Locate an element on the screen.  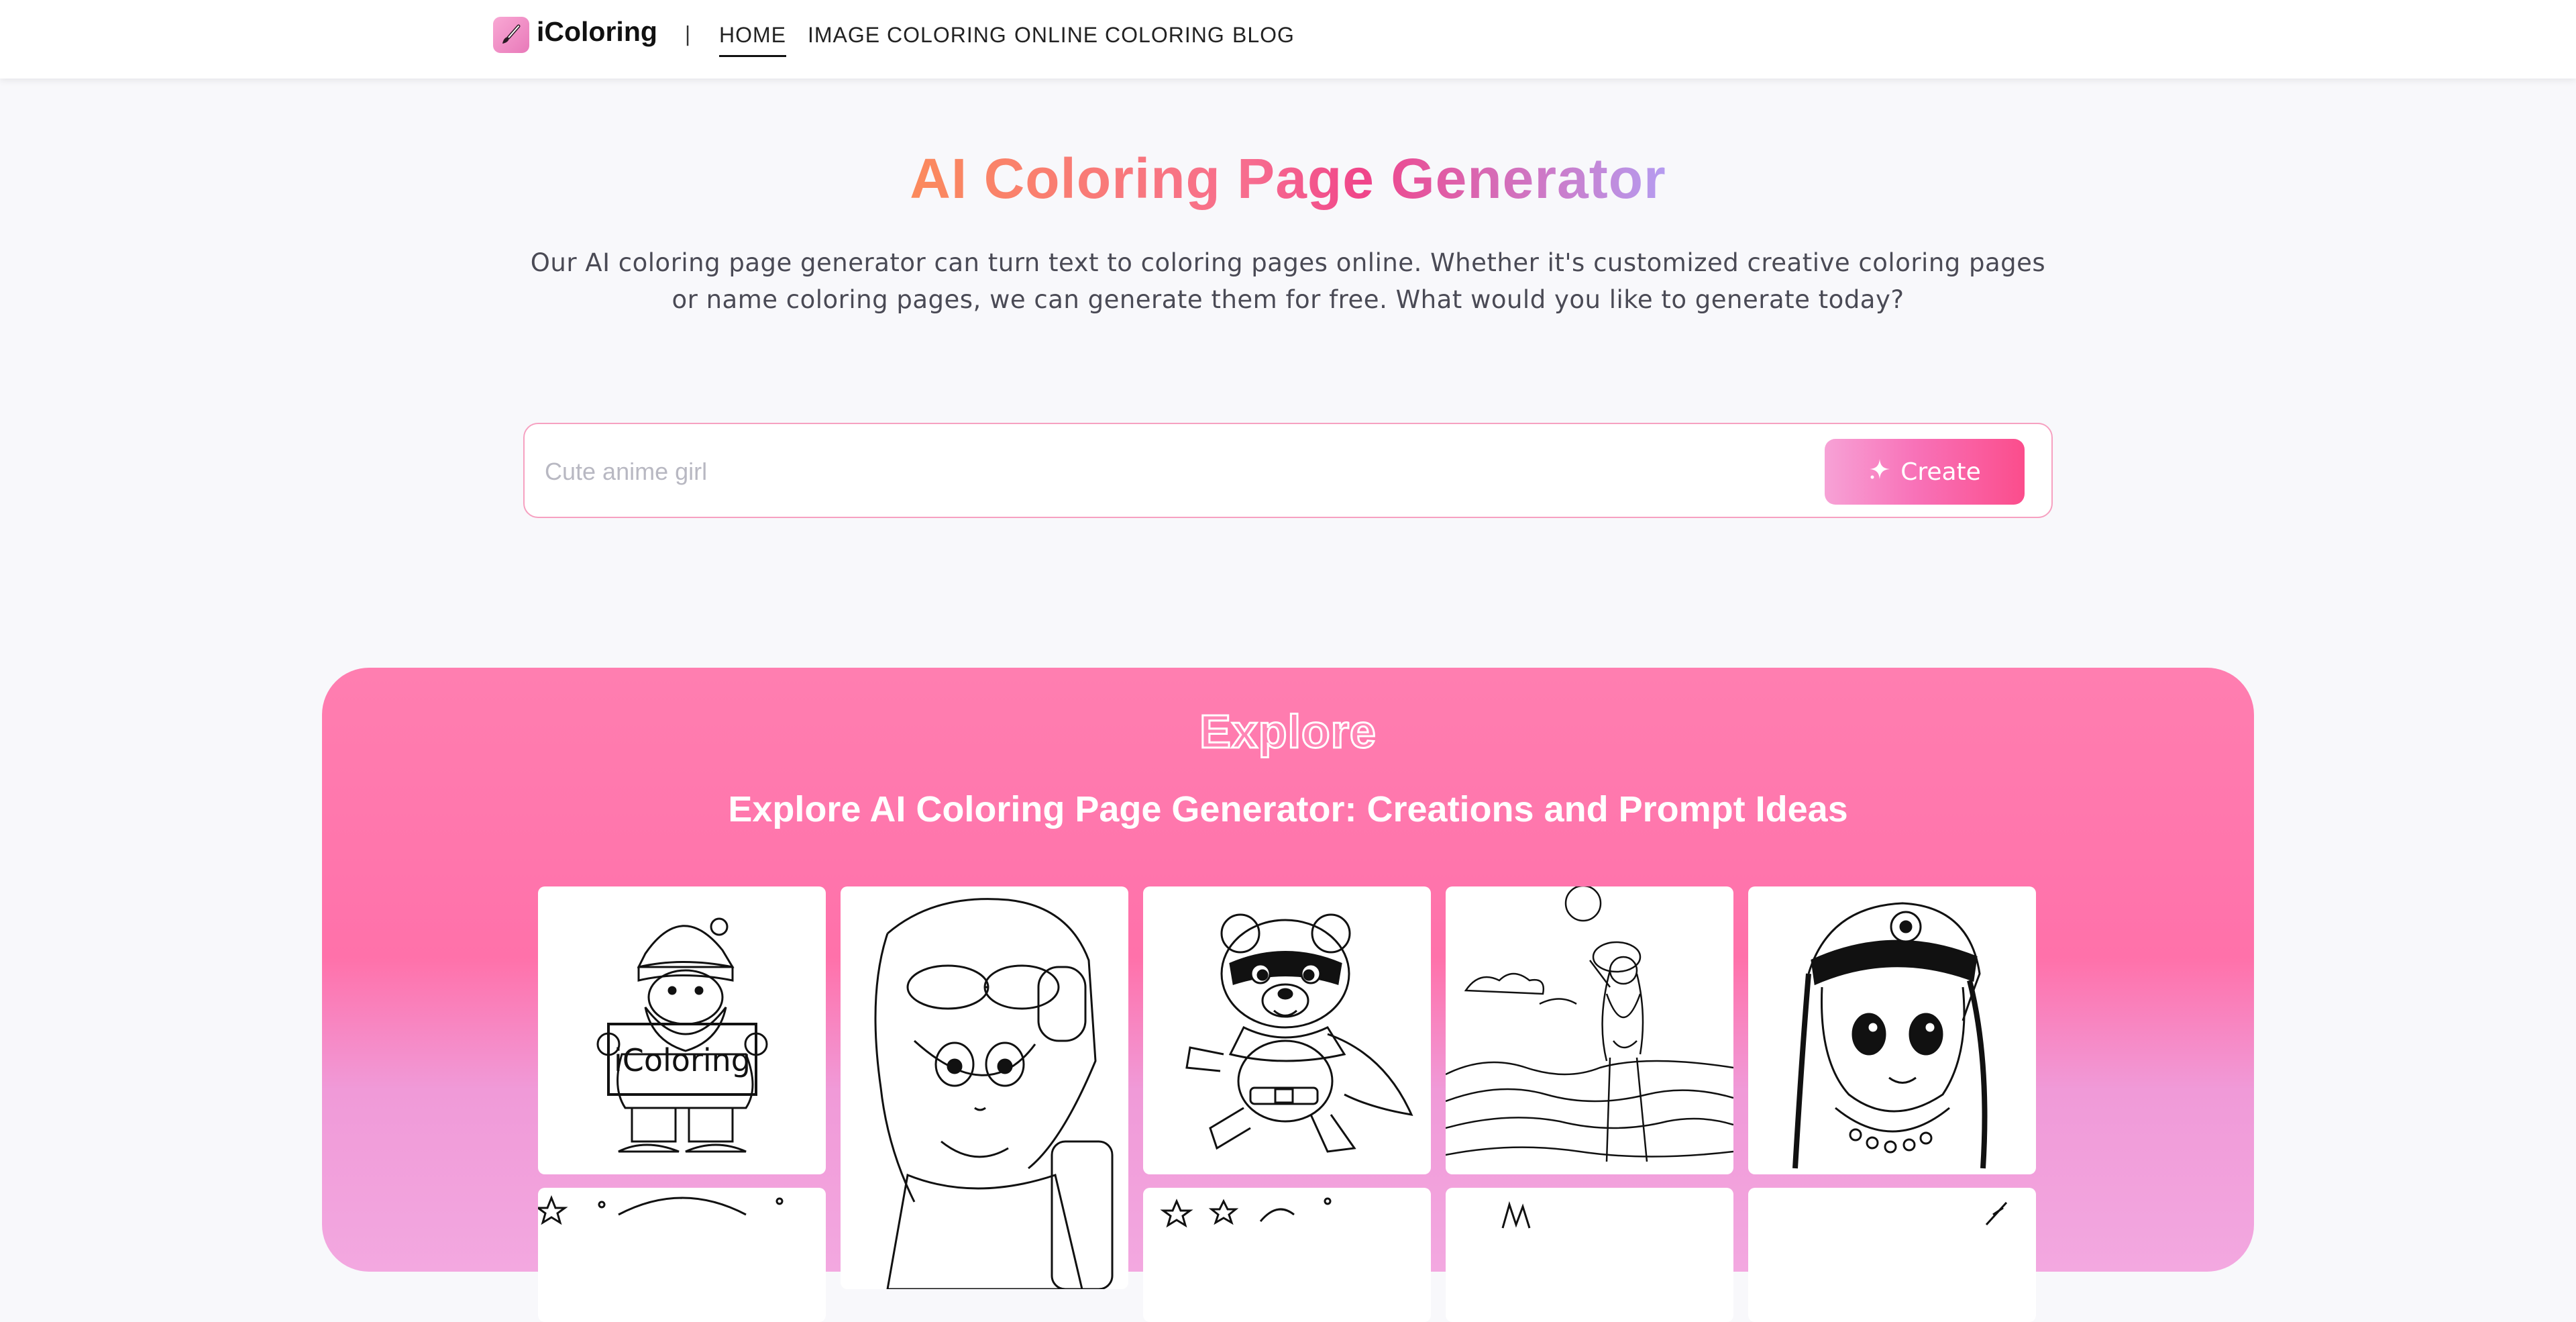
gallery-card-beach-girl is located at coordinates (1589, 1030).